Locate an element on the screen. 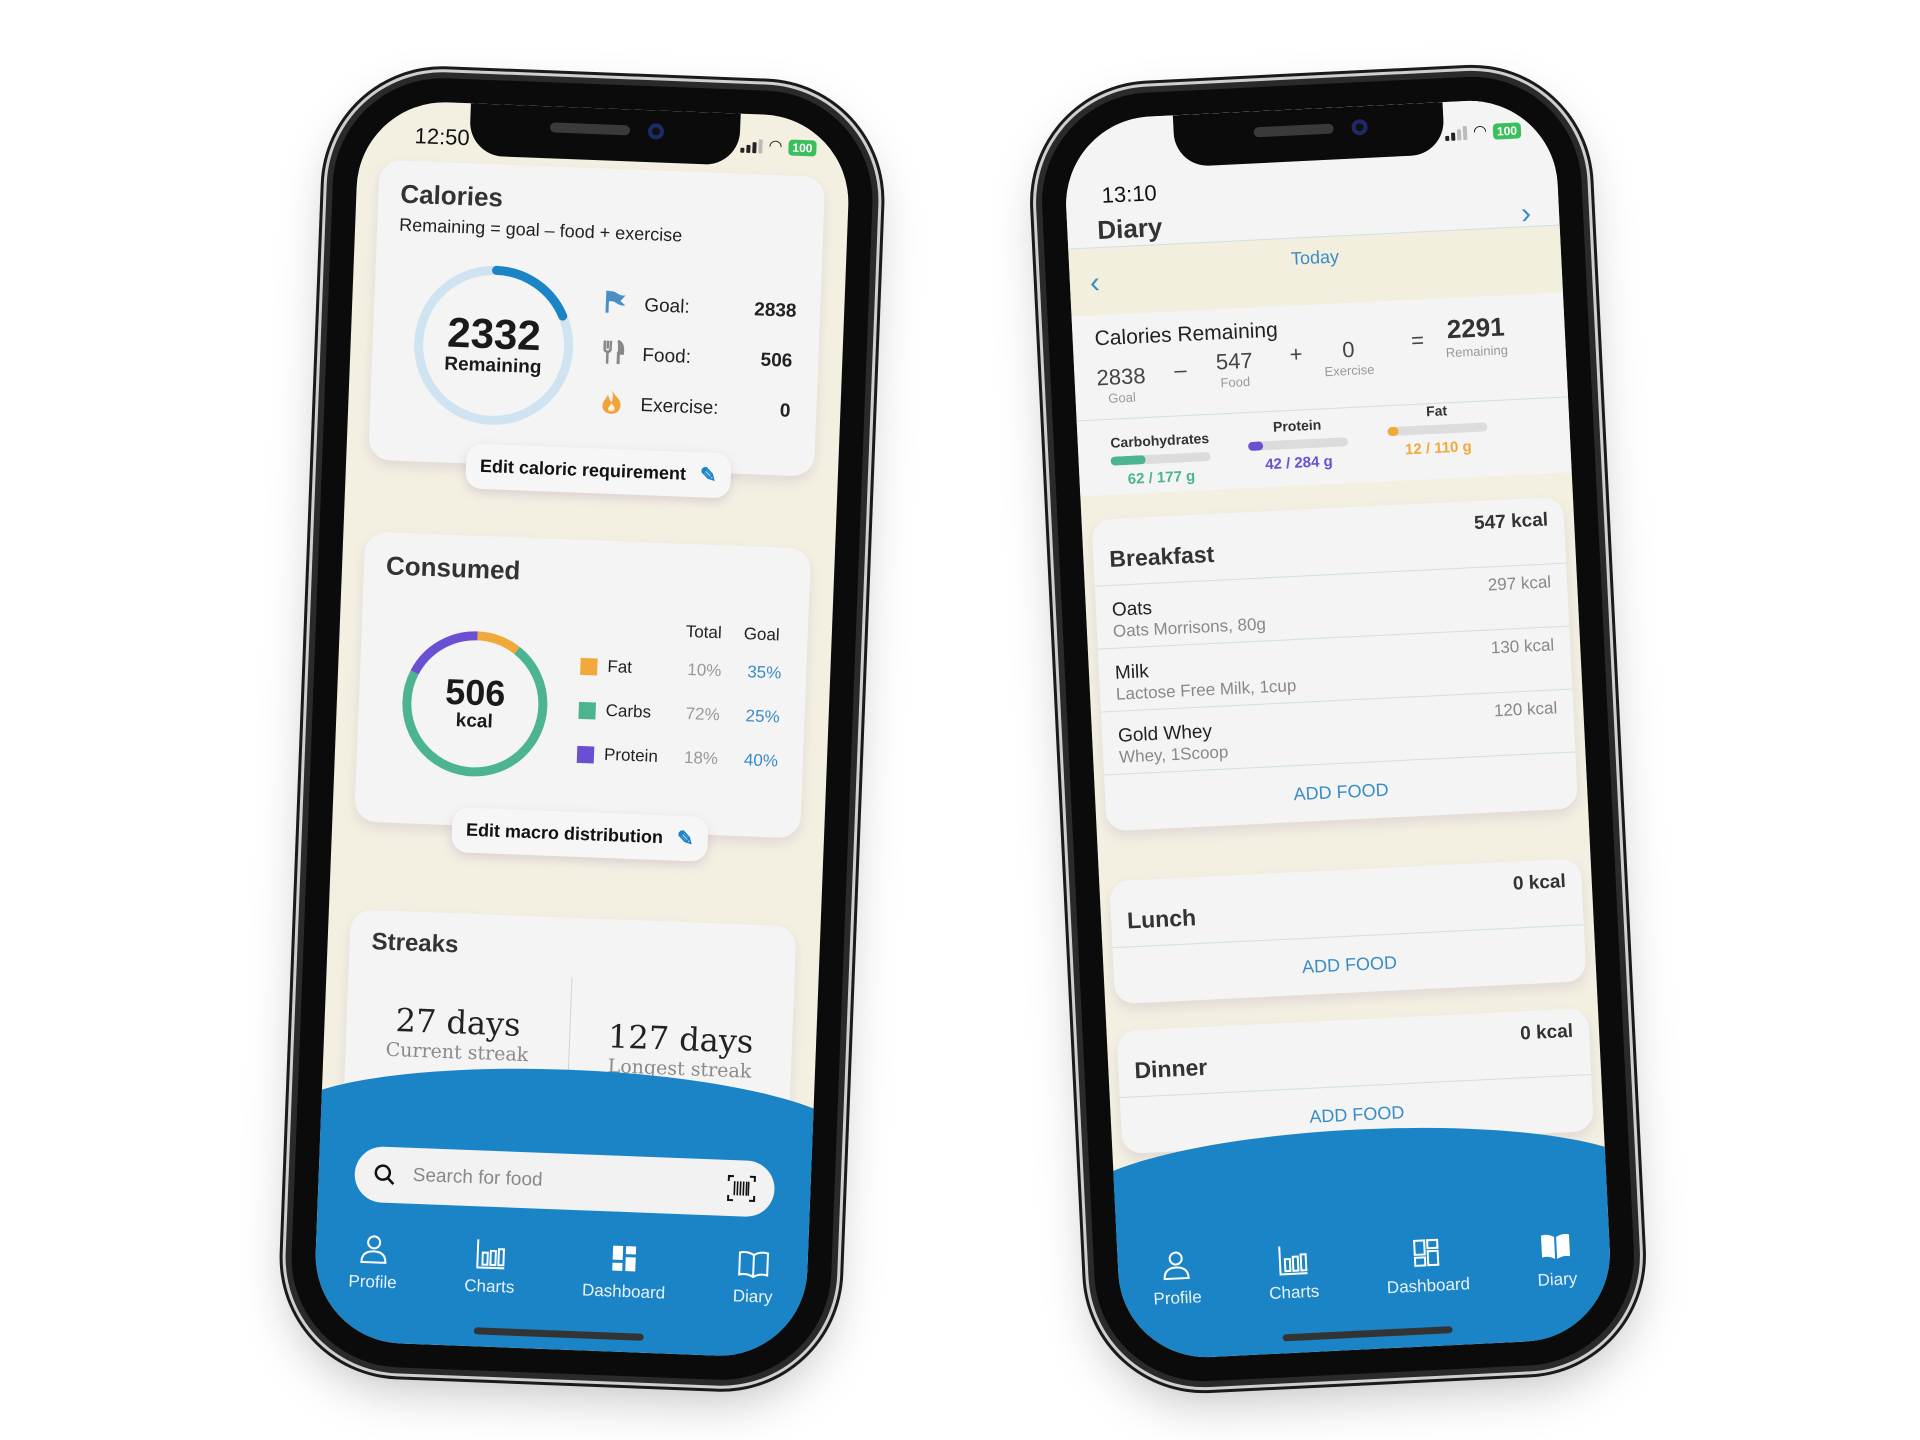 The width and height of the screenshot is (1920, 1440). macro-goal: 25% is located at coordinates (762, 716).